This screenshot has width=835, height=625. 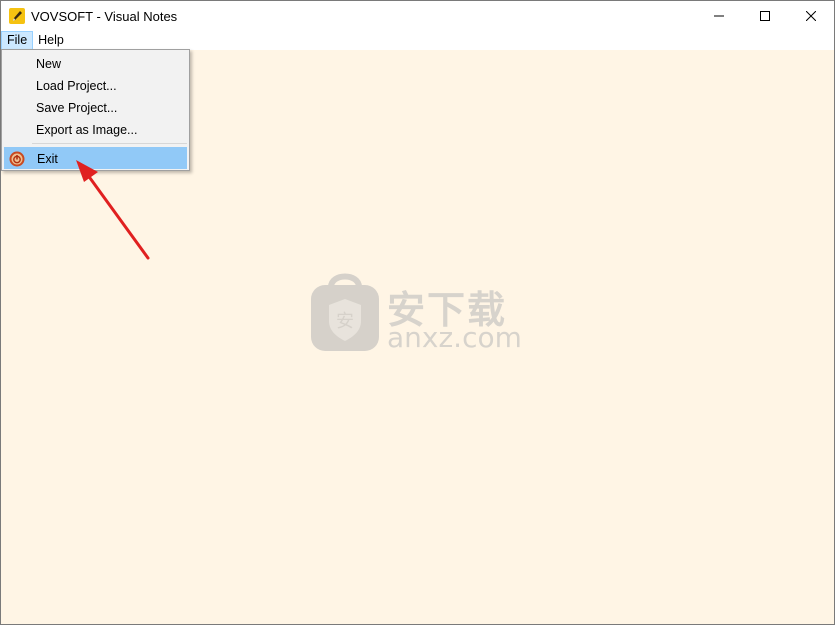 I want to click on menu-item-new: New, so click(x=95, y=64).